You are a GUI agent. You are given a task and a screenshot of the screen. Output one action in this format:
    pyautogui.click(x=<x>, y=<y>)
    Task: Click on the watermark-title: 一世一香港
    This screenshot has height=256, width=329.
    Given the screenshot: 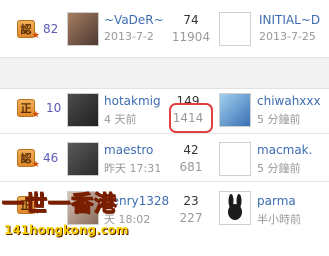 What is the action you would take?
    pyautogui.click(x=59, y=205)
    